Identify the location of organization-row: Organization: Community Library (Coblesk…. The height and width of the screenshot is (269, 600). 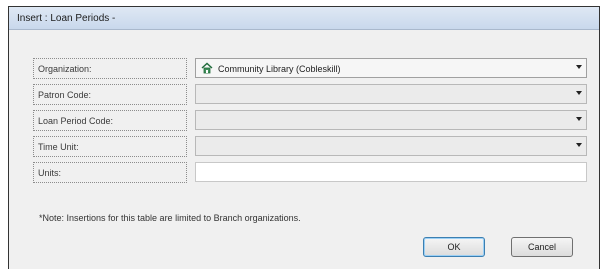
(310, 71).